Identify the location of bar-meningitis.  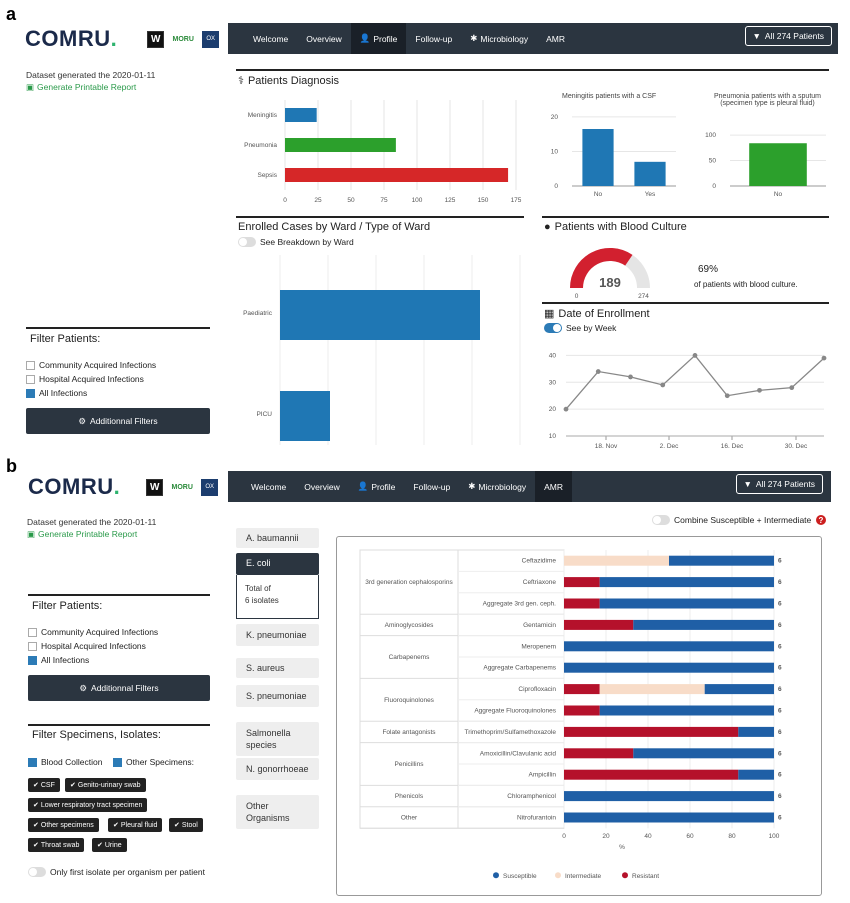
(301, 115).